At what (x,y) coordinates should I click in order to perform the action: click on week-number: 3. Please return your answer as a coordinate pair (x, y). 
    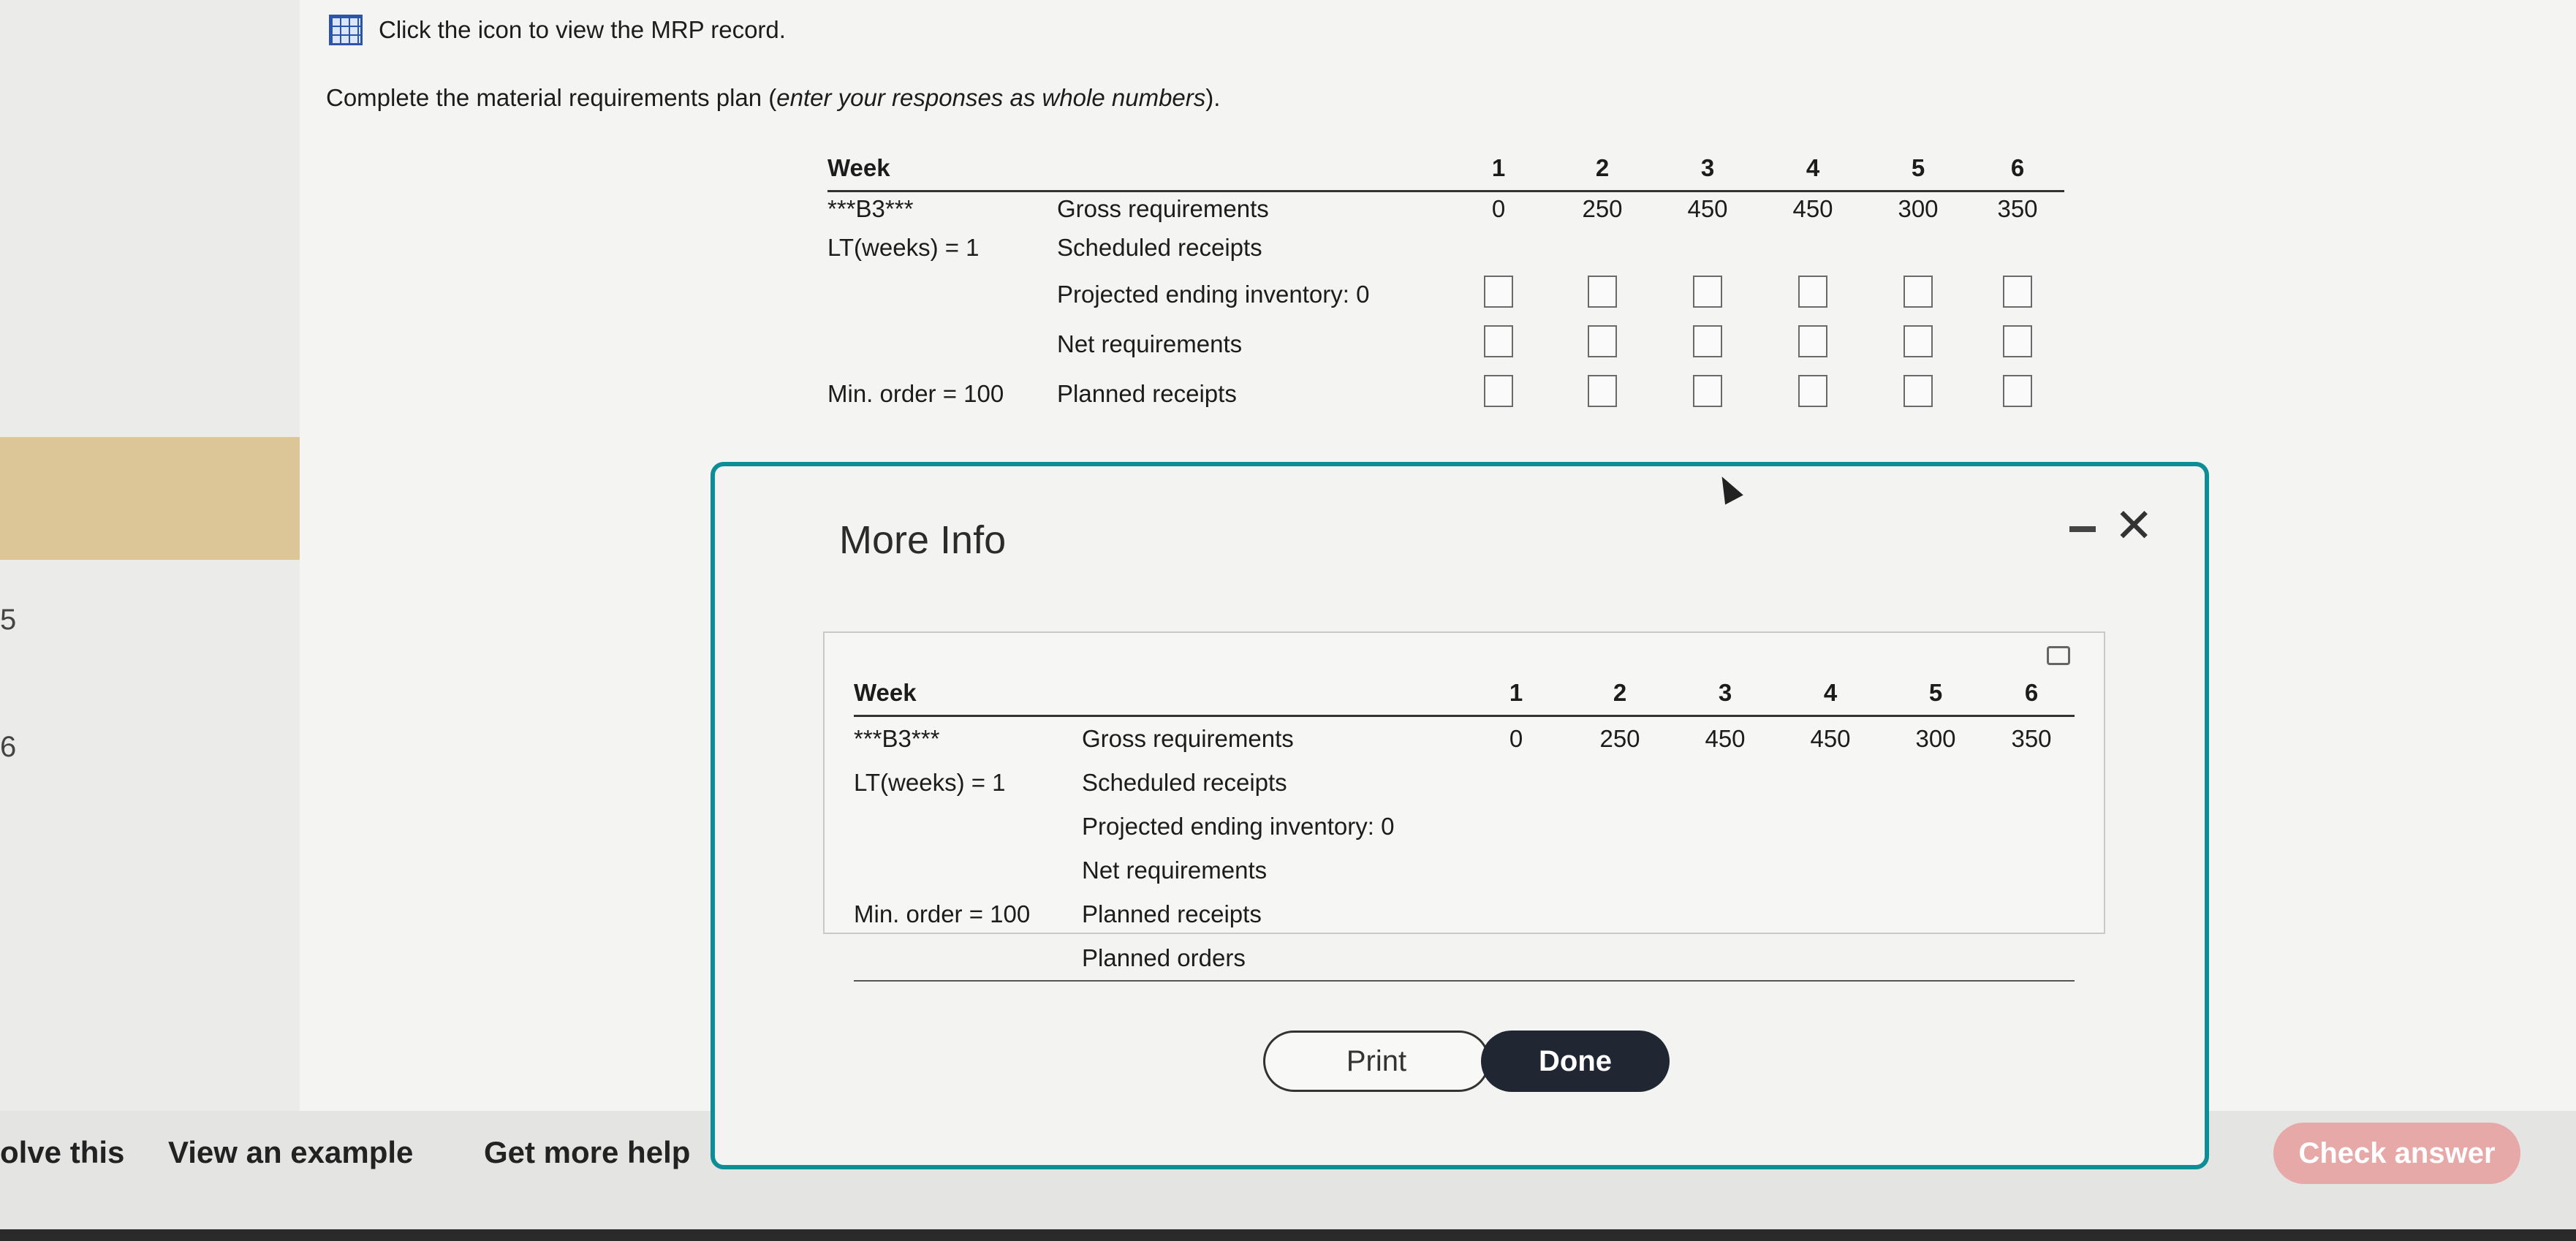
    Looking at the image, I should click on (1707, 169).